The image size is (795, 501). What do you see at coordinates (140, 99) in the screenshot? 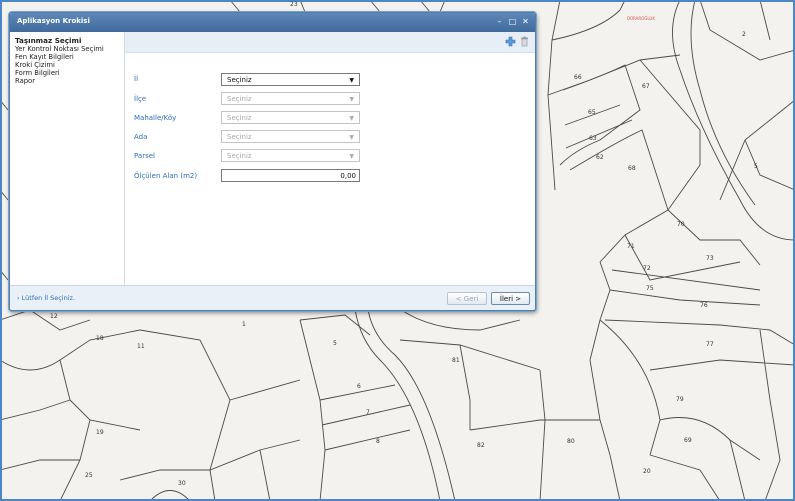
I see `ilce-label: İlçe` at bounding box center [140, 99].